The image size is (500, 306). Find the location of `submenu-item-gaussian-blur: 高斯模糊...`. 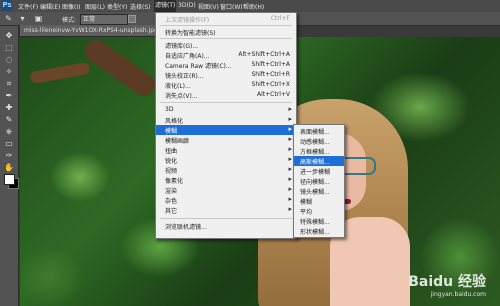

submenu-item-gaussian-blur: 高斯模糊... is located at coordinates (319, 161).